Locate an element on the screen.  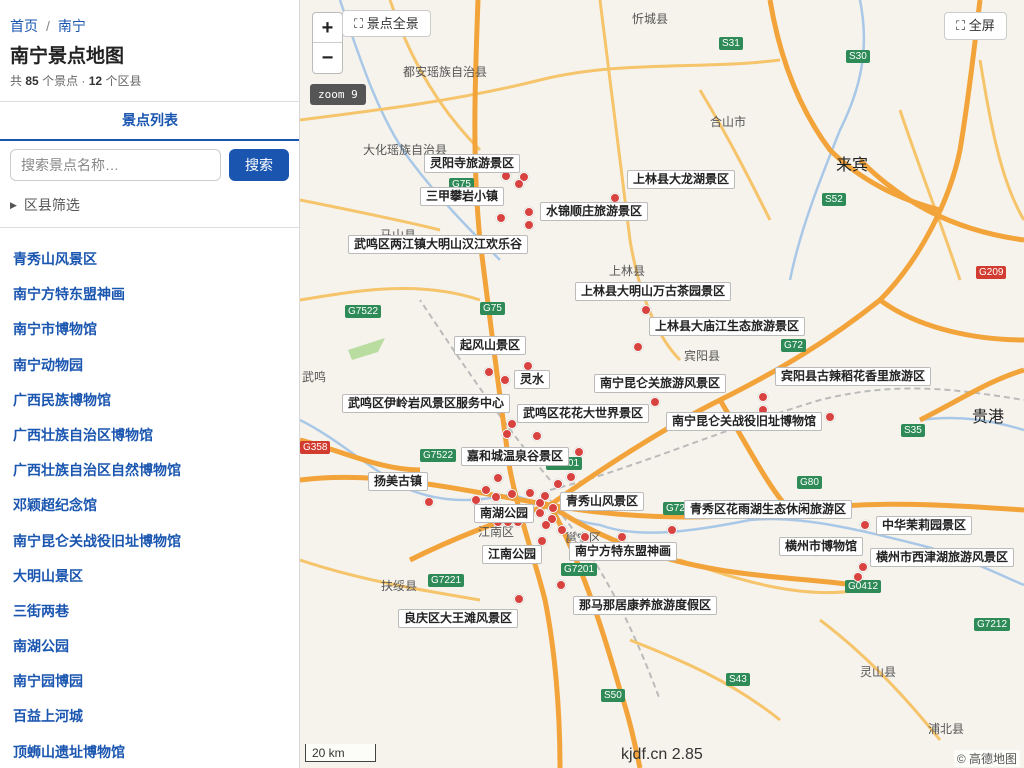
zoom-out-button: − is located at coordinates (327, 58).